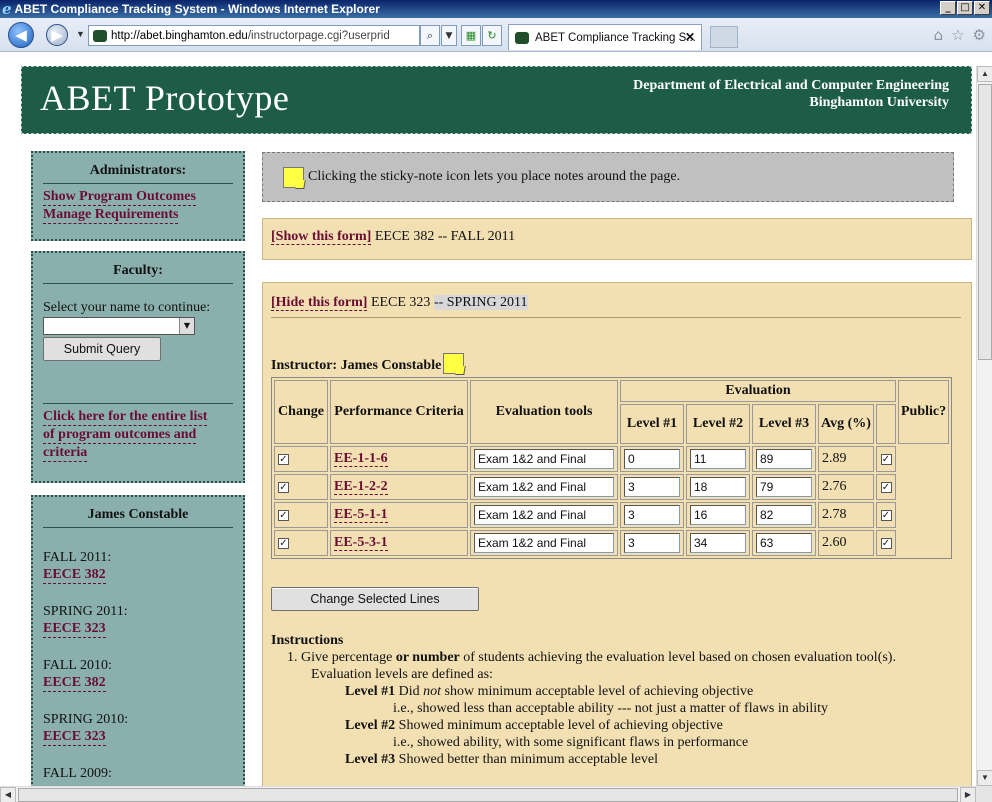  I want to click on new-tab-button, so click(724, 37).